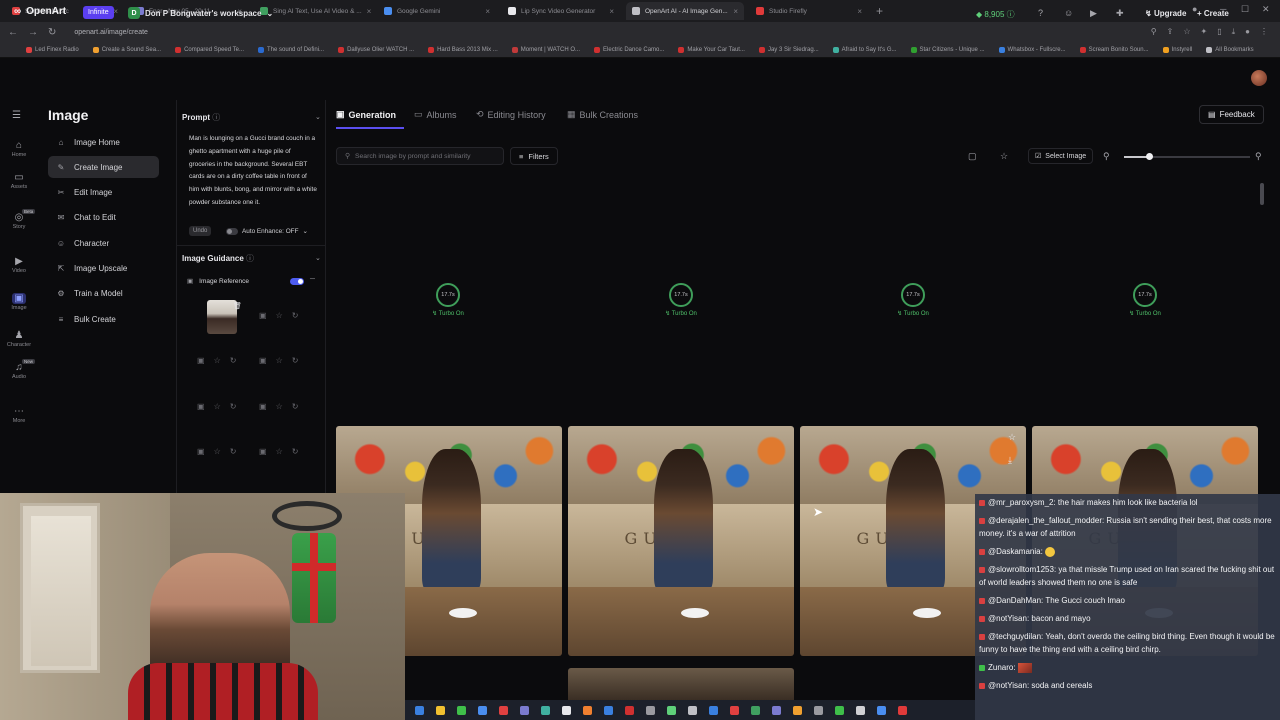 This screenshot has width=1280, height=720. Describe the element at coordinates (19, 302) in the screenshot. I see `rail-item-image: ▣ Image` at that location.